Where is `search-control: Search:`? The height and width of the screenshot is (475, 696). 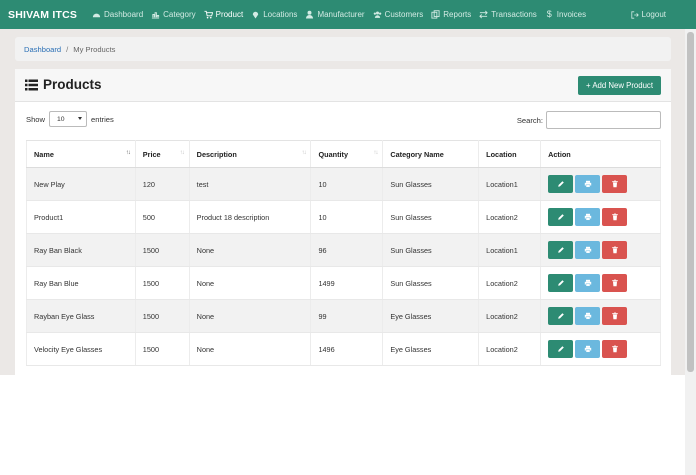
search-control: Search: is located at coordinates (589, 120).